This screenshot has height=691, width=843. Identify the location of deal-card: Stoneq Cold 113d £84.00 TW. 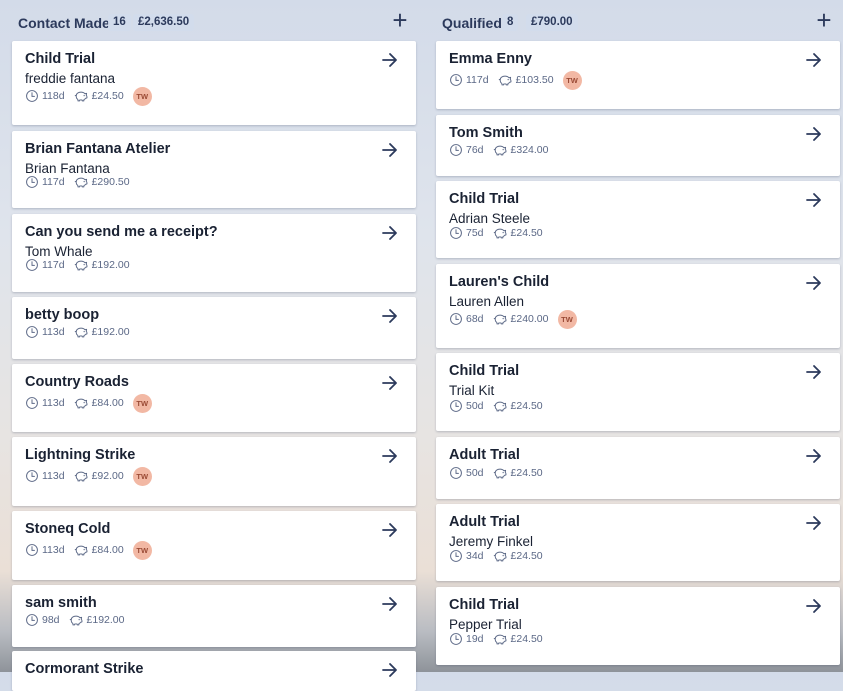
(214, 545).